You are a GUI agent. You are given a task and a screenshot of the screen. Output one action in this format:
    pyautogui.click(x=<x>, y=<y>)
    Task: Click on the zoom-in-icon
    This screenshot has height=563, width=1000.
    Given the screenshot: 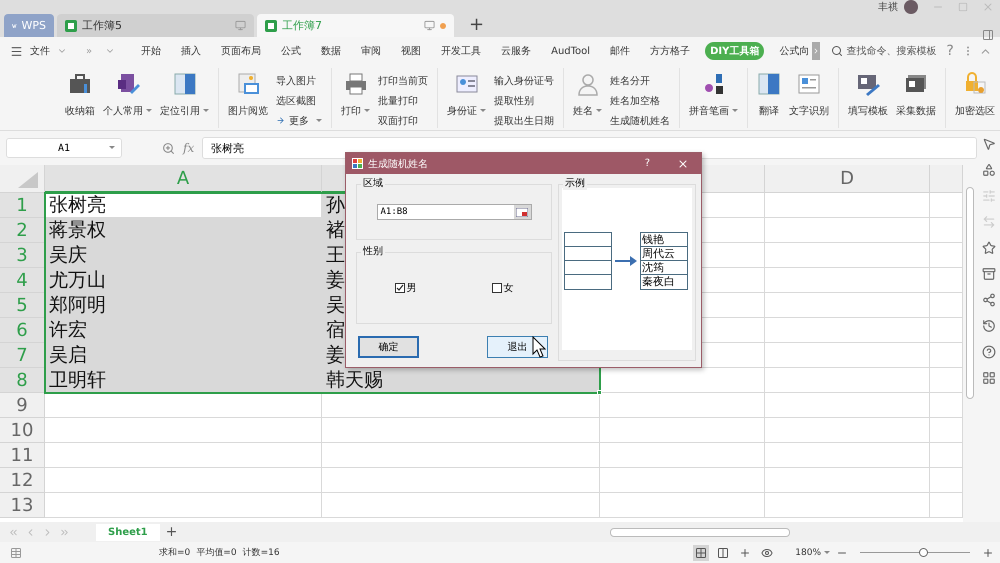 What is the action you would take?
    pyautogui.click(x=988, y=552)
    